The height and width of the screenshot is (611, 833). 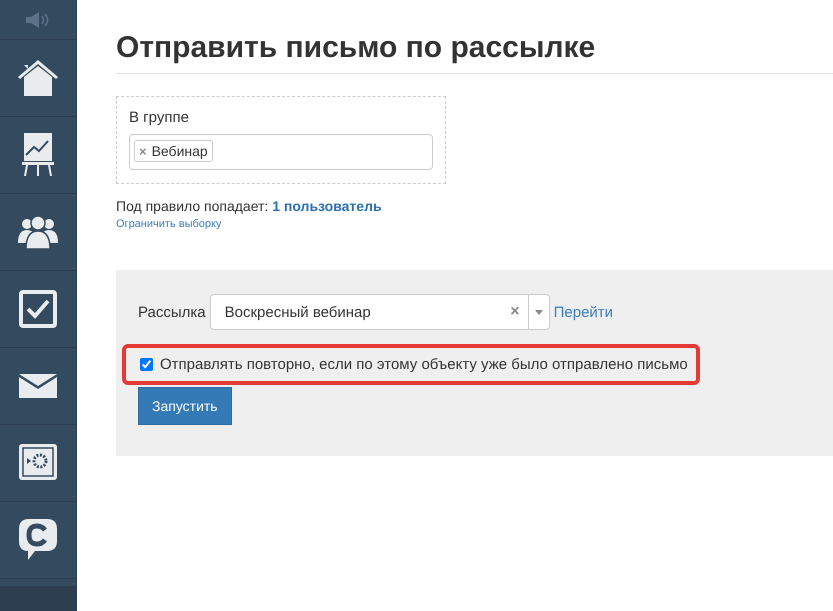 What do you see at coordinates (172, 312) in the screenshot?
I see `mailing-label: Рассылка` at bounding box center [172, 312].